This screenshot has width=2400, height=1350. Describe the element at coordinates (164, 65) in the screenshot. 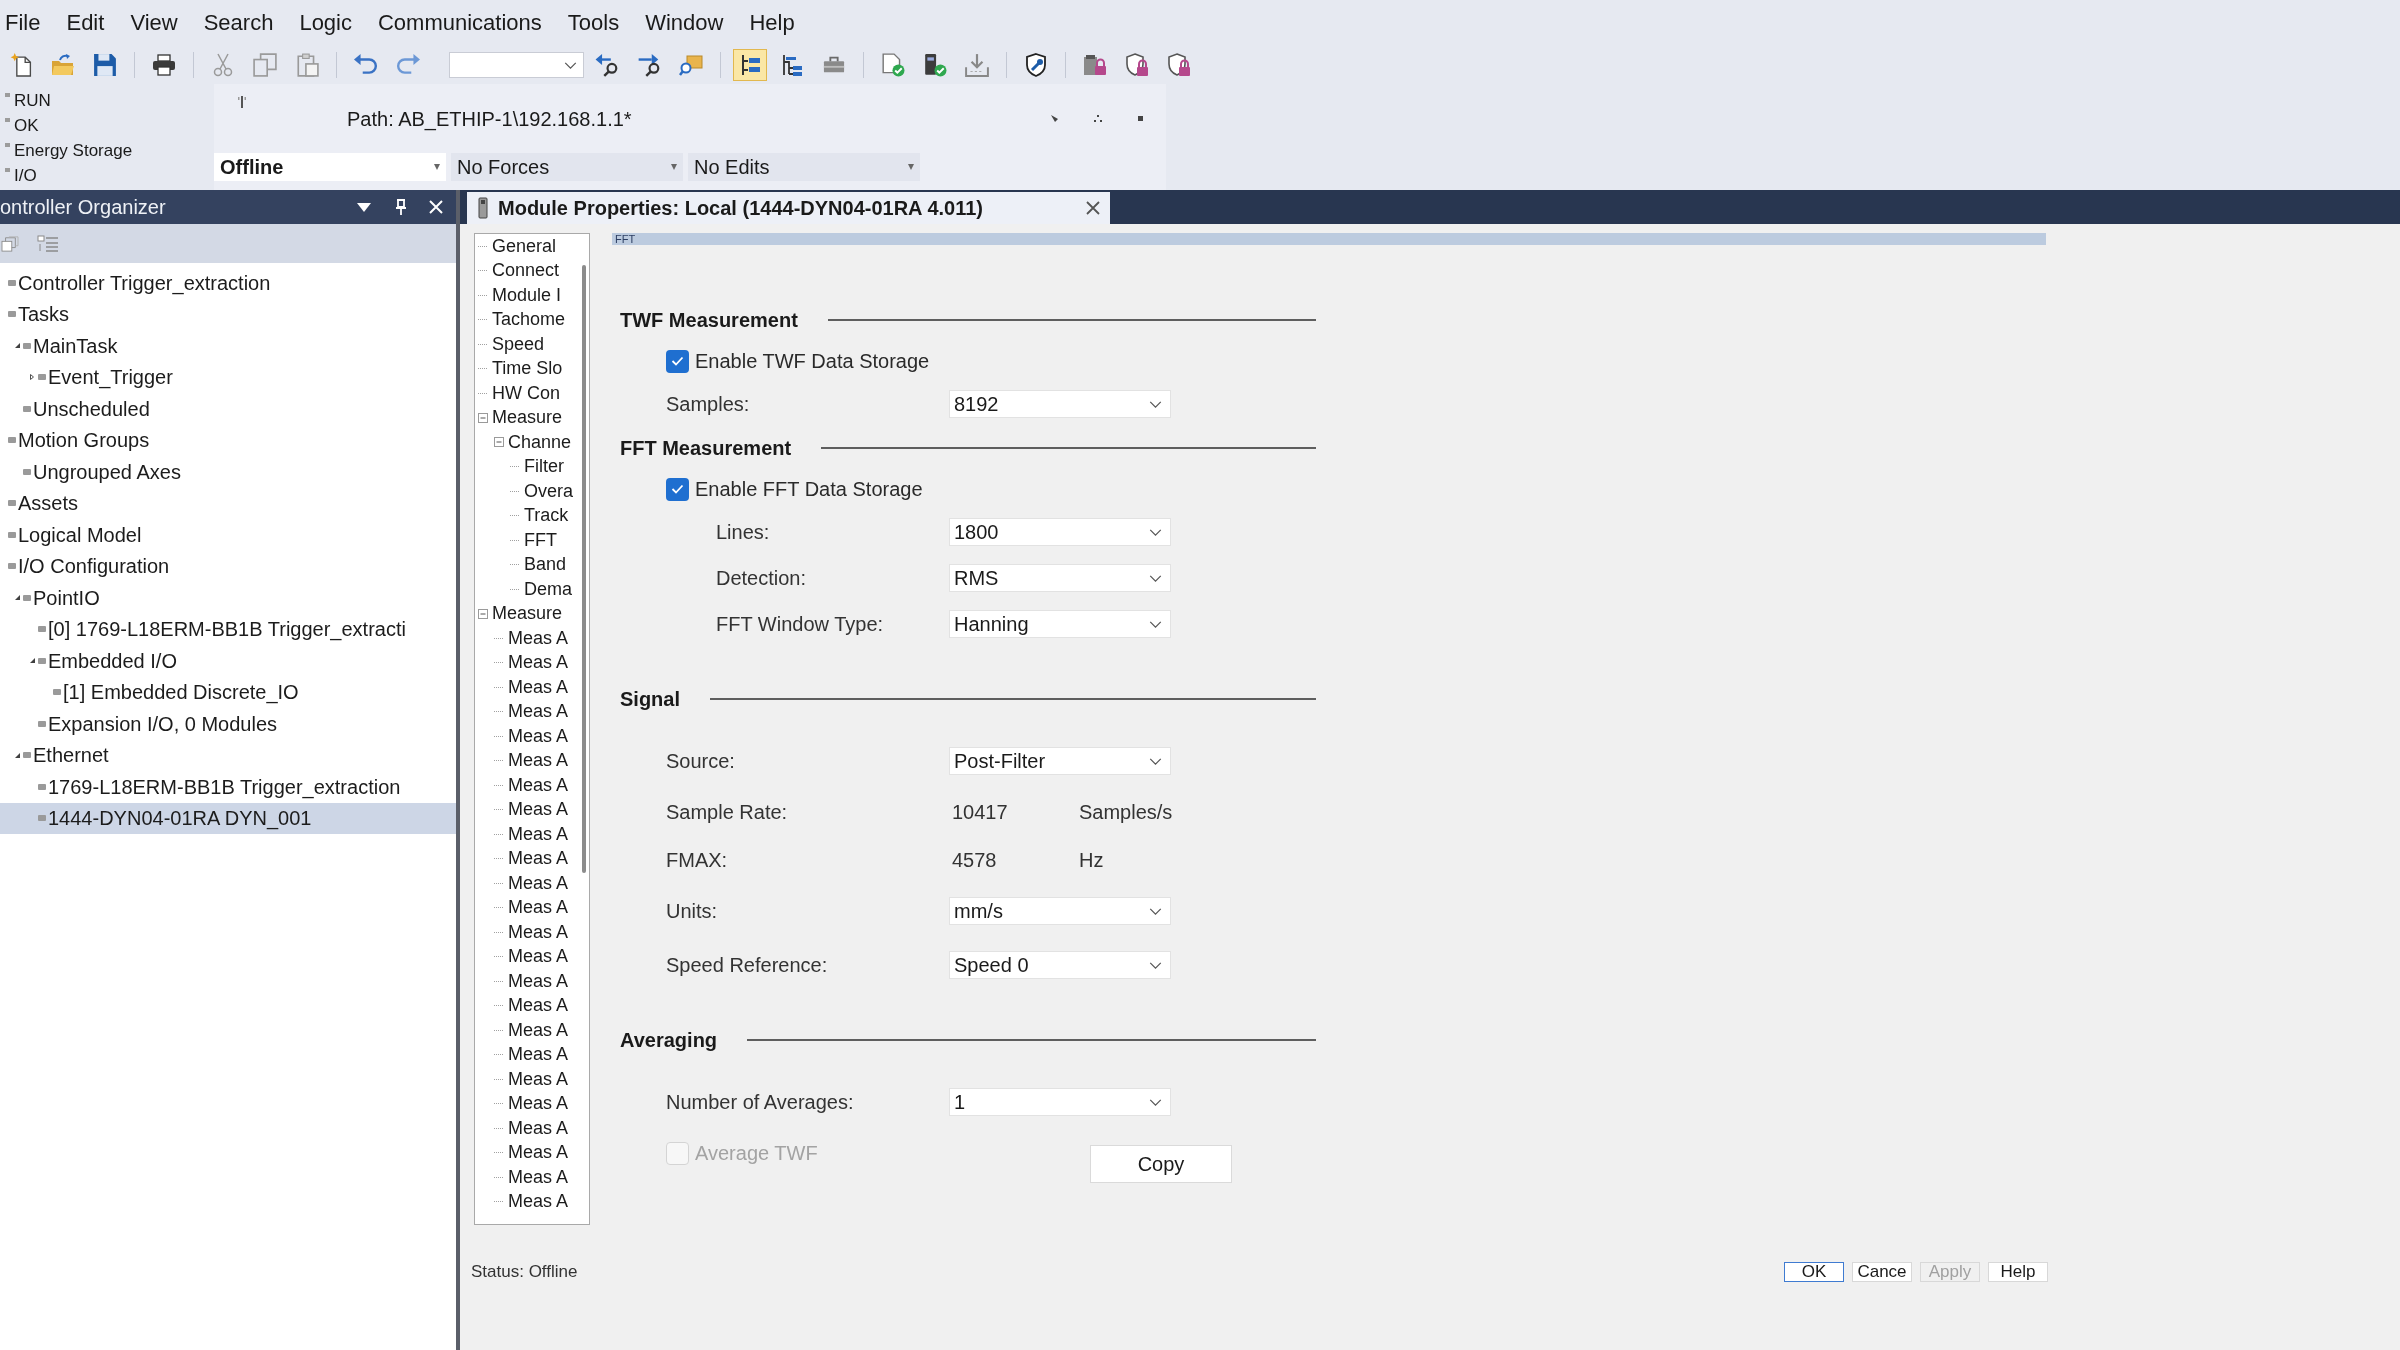

I see `print-icon` at that location.